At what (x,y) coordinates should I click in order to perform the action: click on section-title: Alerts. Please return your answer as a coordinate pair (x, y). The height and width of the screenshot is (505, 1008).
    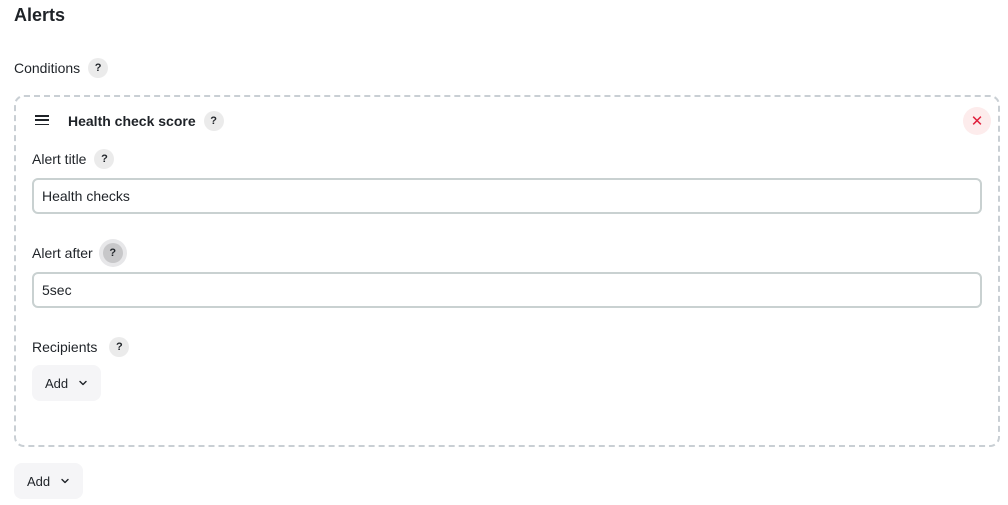
    Looking at the image, I should click on (40, 15).